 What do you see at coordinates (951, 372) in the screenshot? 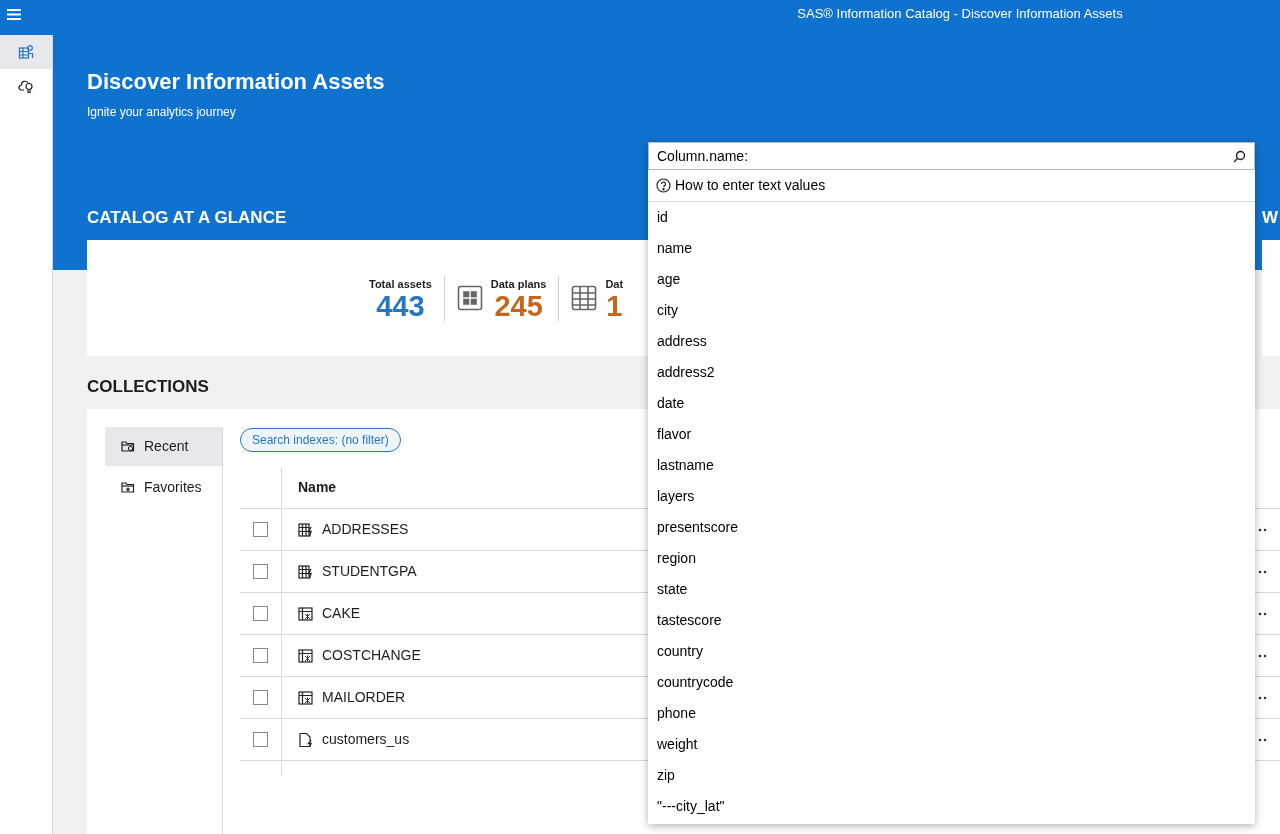
I see `suggestion-item: address2` at bounding box center [951, 372].